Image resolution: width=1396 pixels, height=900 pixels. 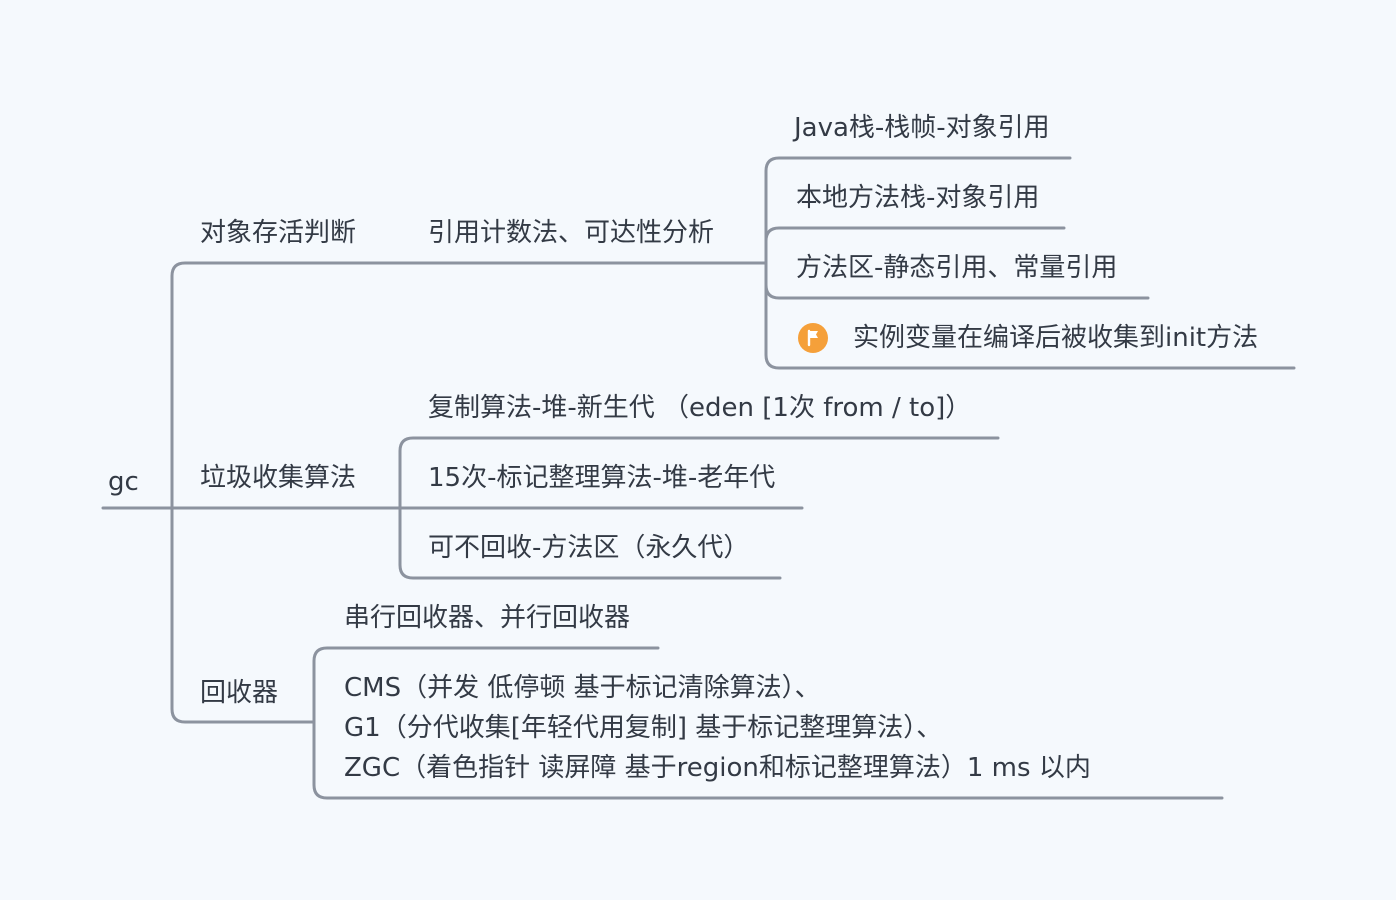 I want to click on leaf-mark-compact: 15次-标记整理算法-堆-老年代, so click(x=601, y=478).